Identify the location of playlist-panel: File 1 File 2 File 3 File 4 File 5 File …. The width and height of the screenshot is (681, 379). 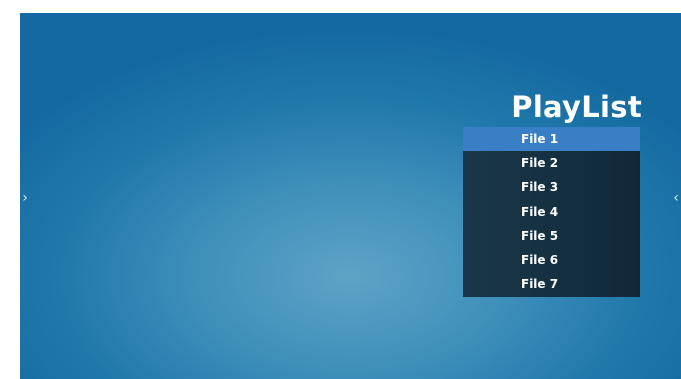
(551, 212).